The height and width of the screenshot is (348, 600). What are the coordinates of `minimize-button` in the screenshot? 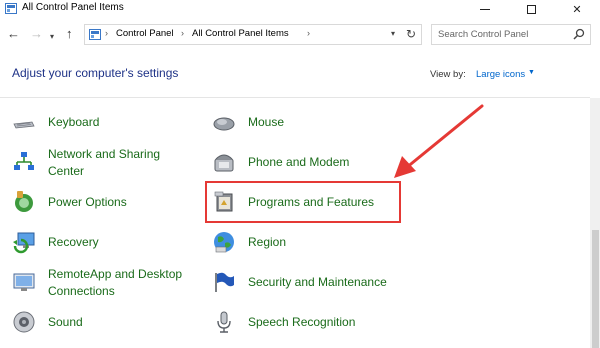 It's located at (485, 9).